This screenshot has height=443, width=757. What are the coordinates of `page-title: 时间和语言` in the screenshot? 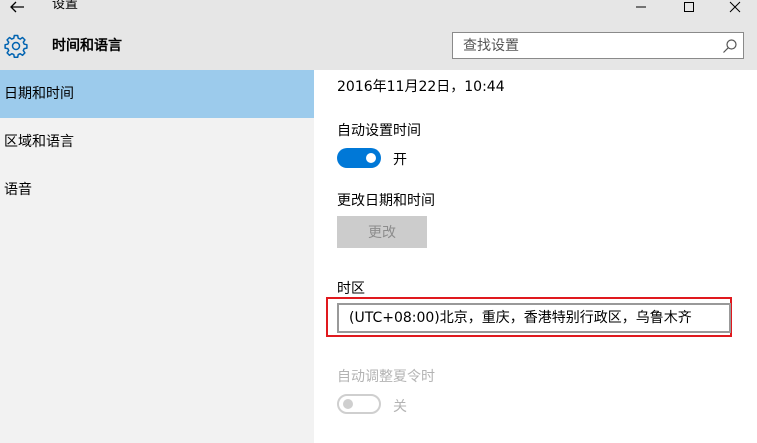 It's located at (87, 46).